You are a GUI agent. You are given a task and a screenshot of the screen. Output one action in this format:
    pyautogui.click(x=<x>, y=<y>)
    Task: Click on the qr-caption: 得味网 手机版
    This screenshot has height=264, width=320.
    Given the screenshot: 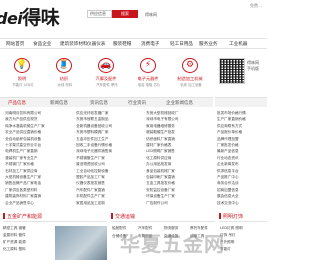 What is the action you would take?
    pyautogui.click(x=253, y=66)
    